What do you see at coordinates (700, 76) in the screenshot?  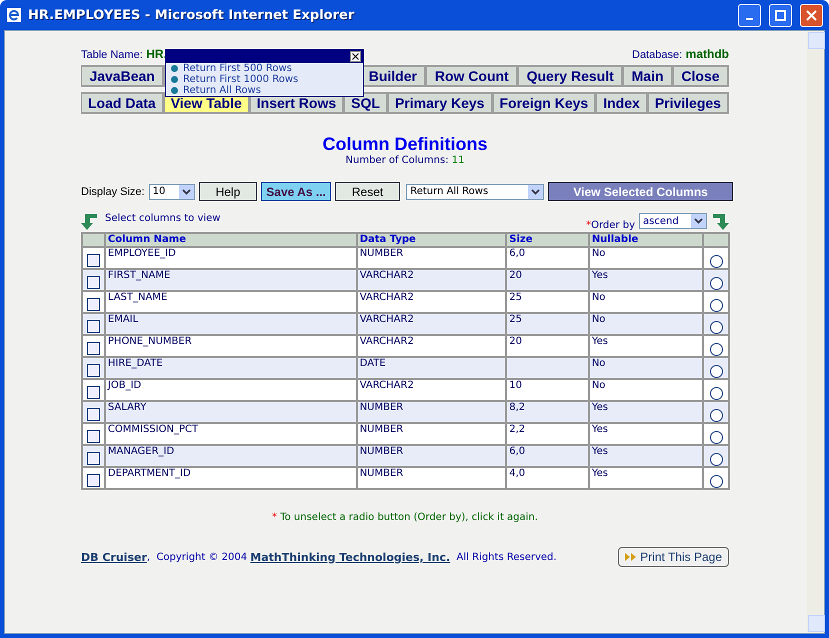 I see `nav-tab: Close` at bounding box center [700, 76].